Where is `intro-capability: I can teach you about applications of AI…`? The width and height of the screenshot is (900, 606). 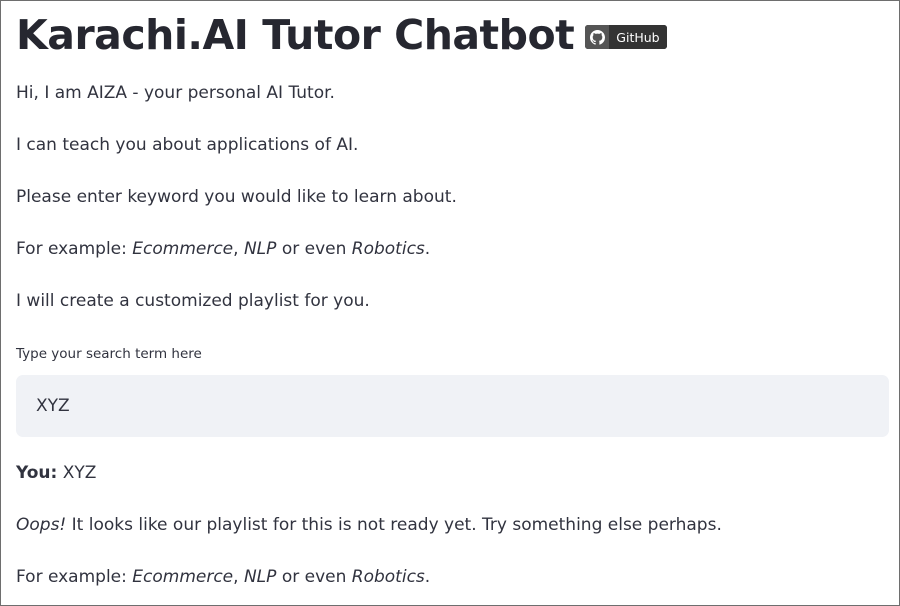 intro-capability: I can teach you about applications of AI… is located at coordinates (187, 145).